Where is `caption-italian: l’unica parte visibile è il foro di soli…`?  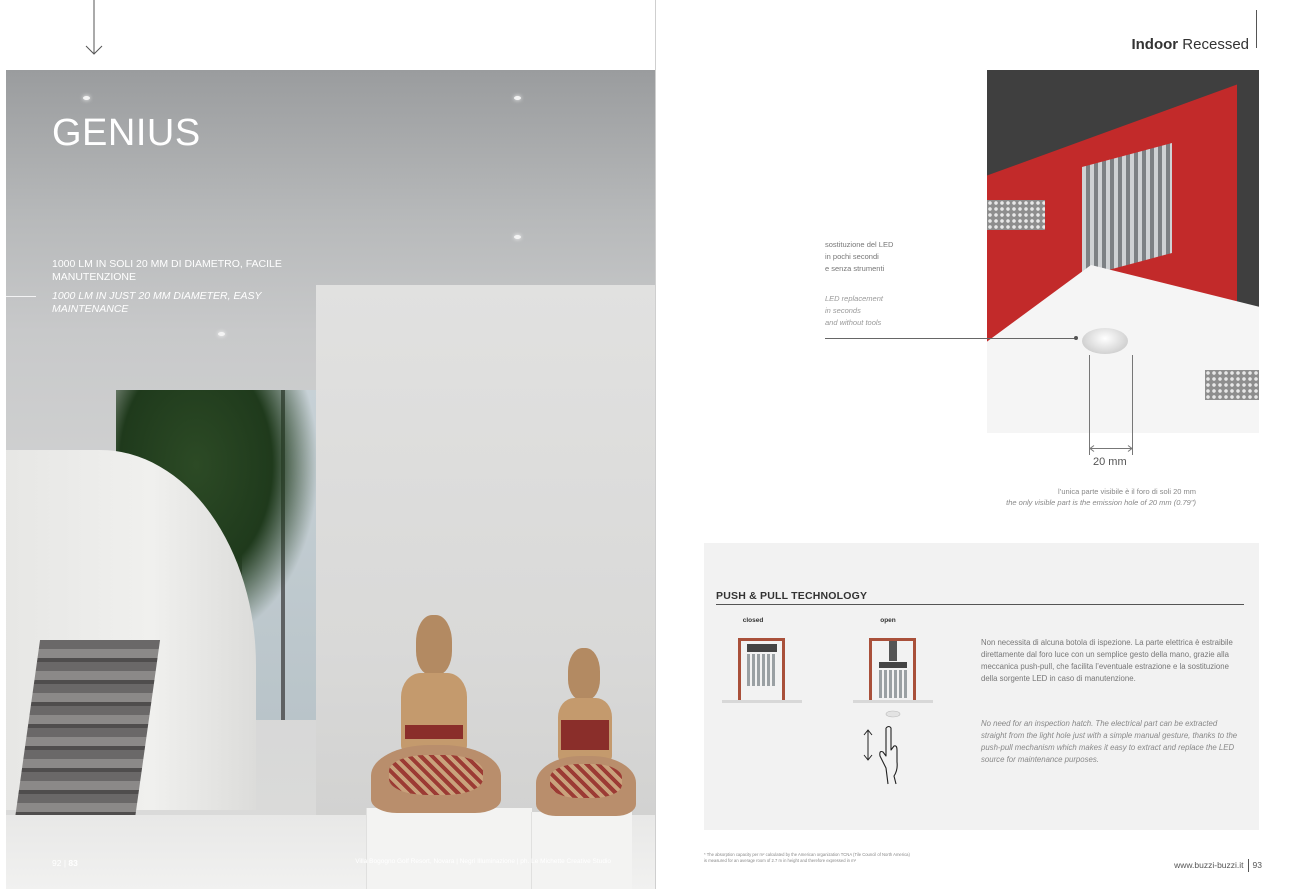 caption-italian: l’unica parte visibile è il foro di soli… is located at coordinates (1127, 491).